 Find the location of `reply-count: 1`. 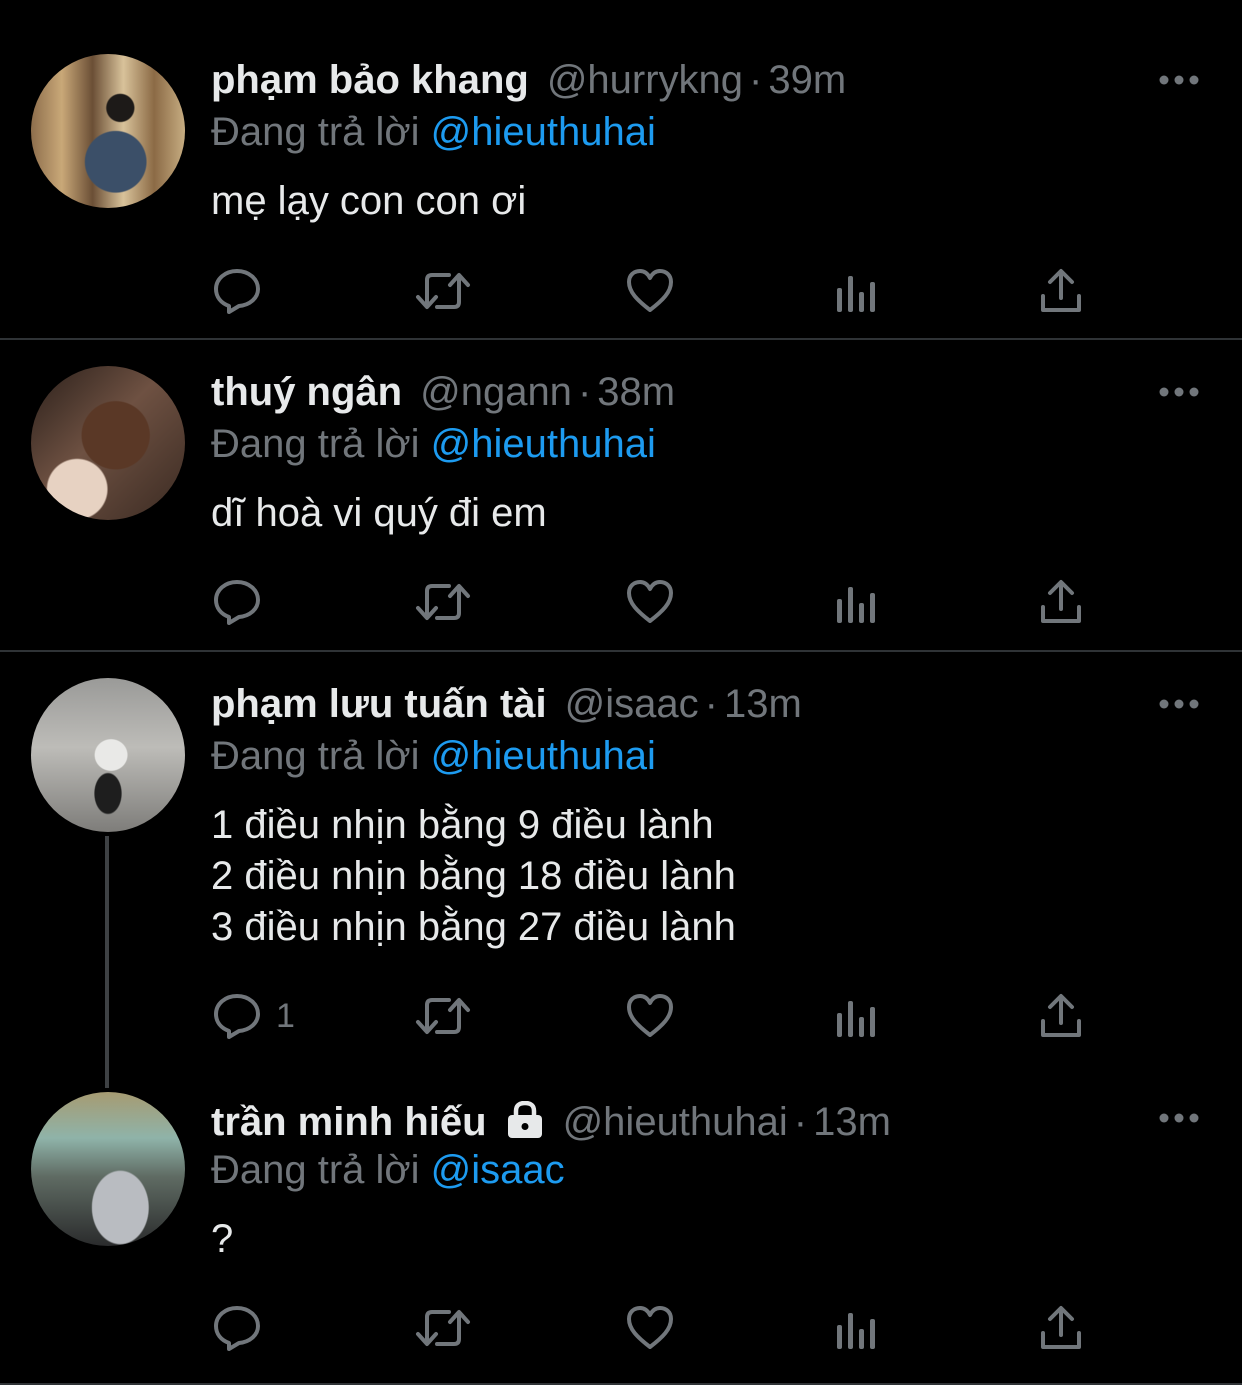

reply-count: 1 is located at coordinates (285, 1015).